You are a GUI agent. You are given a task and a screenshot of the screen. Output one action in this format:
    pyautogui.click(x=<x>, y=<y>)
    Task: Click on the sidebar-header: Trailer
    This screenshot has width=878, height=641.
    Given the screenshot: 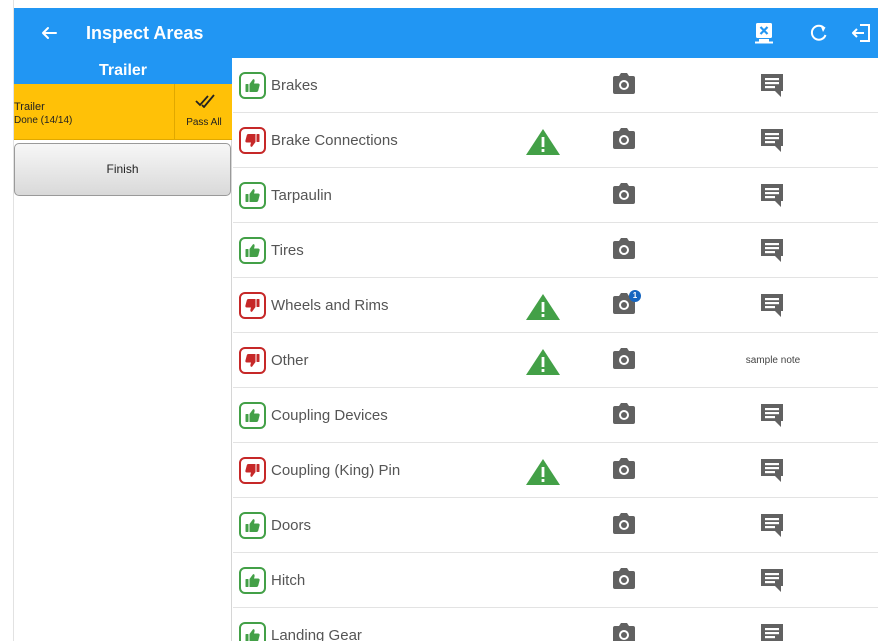 What is the action you would take?
    pyautogui.click(x=123, y=71)
    